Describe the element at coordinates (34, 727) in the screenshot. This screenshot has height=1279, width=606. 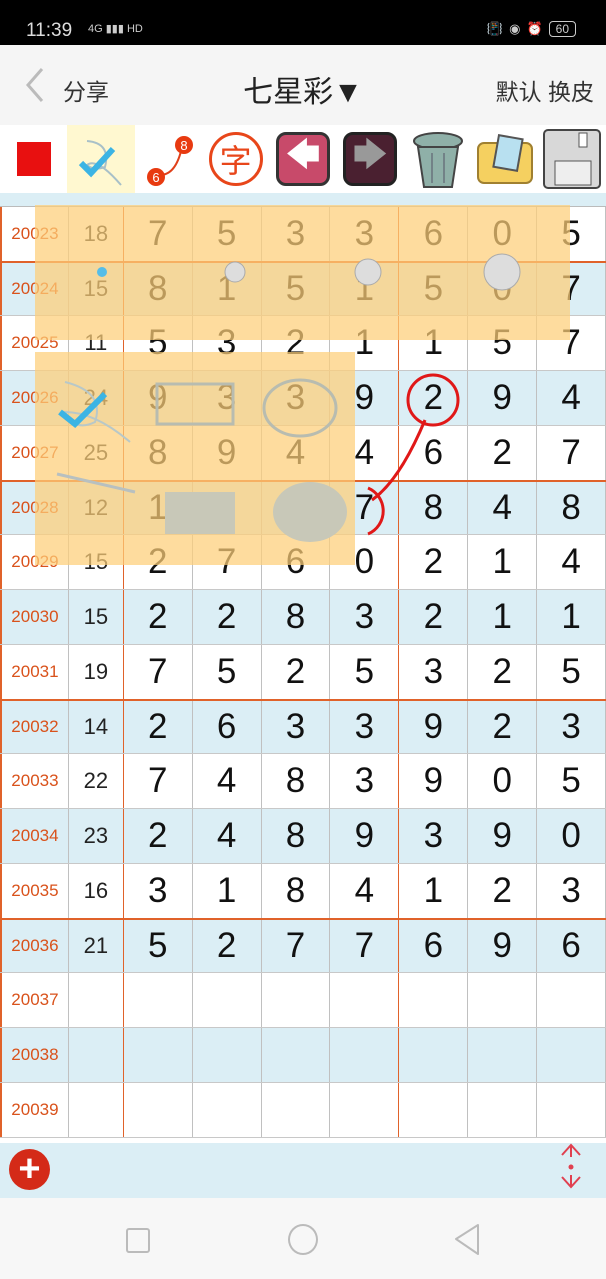
I see `issue-number-cell: 20032` at that location.